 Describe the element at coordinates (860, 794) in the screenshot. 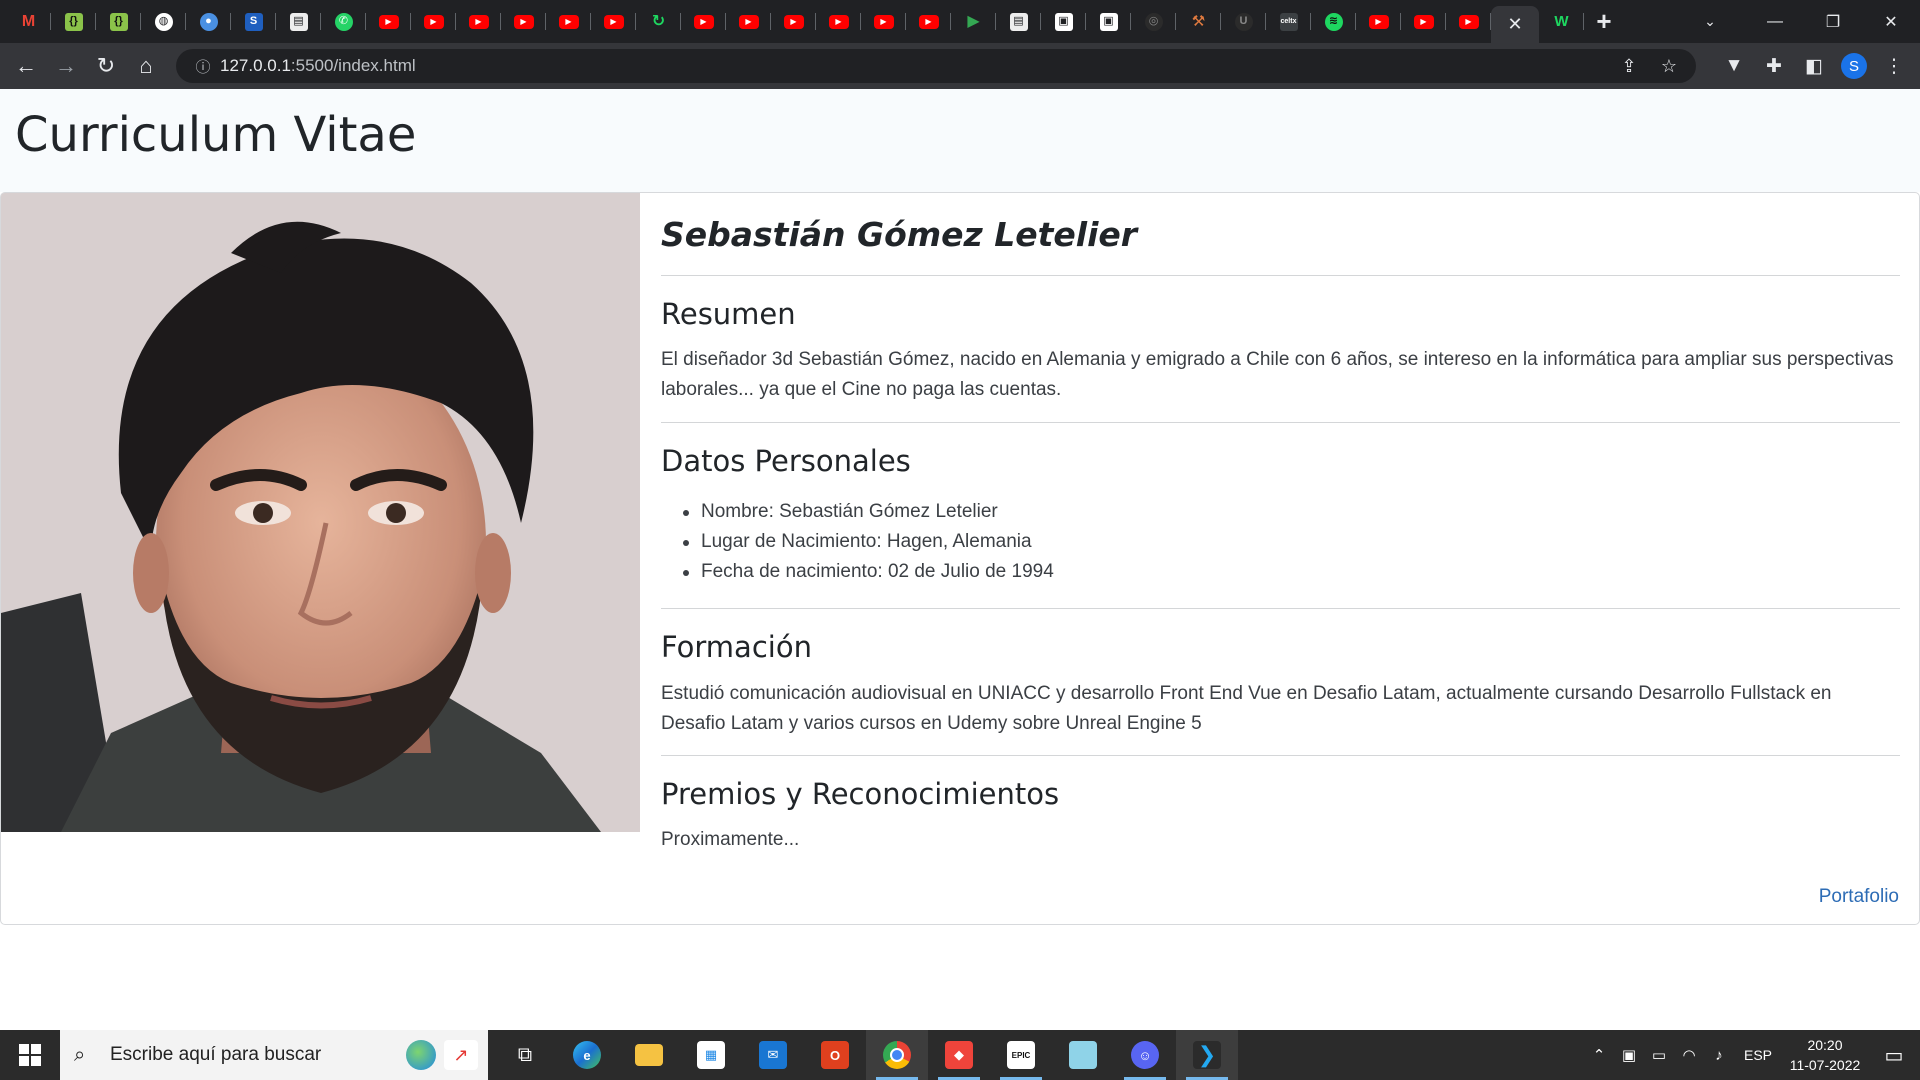

I see `awards-heading: Premios y Reconocimientos` at that location.